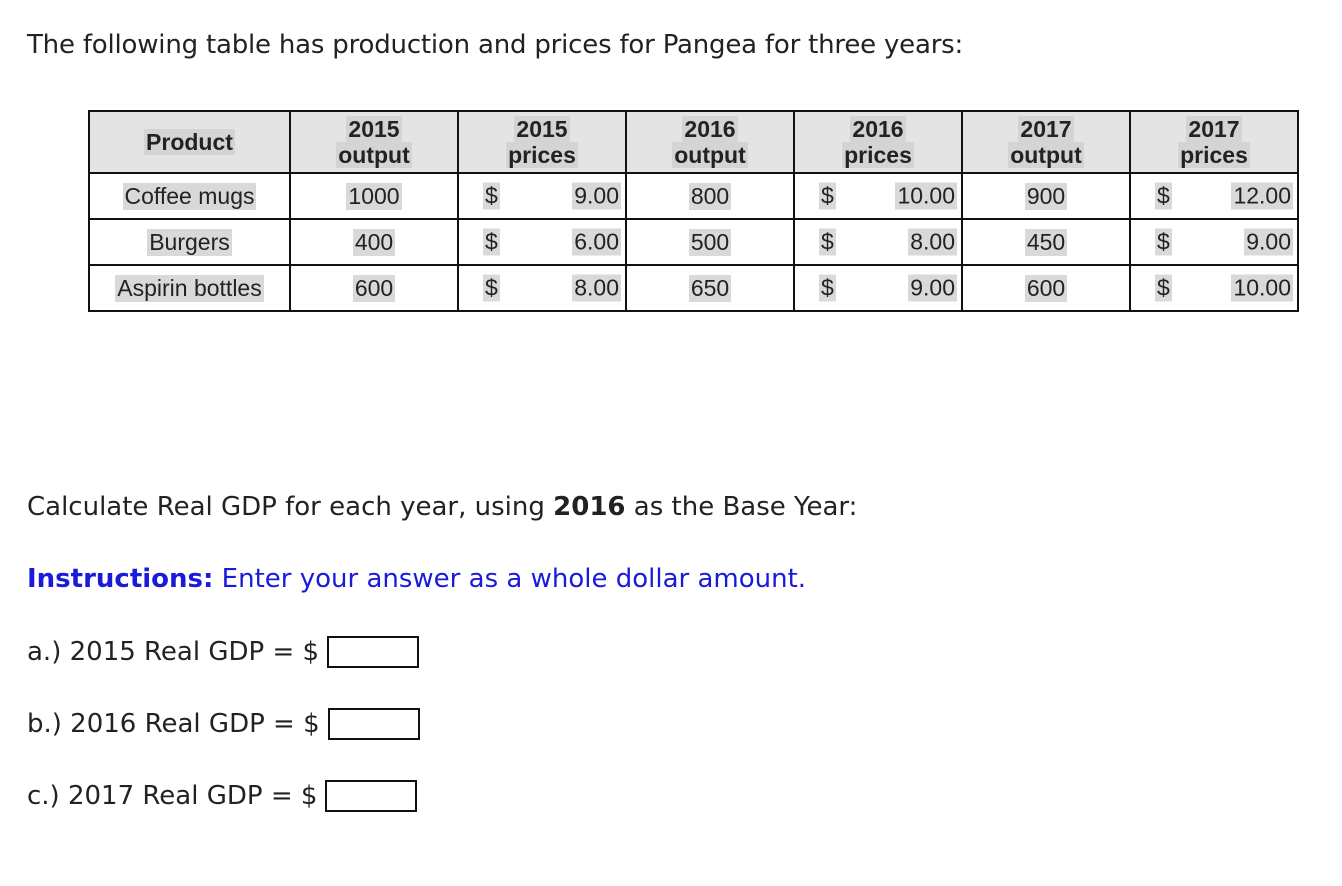 The height and width of the screenshot is (886, 1342). Describe the element at coordinates (173, 724) in the screenshot. I see `answer-label-2016: b.) 2016 Real GDP = $` at that location.